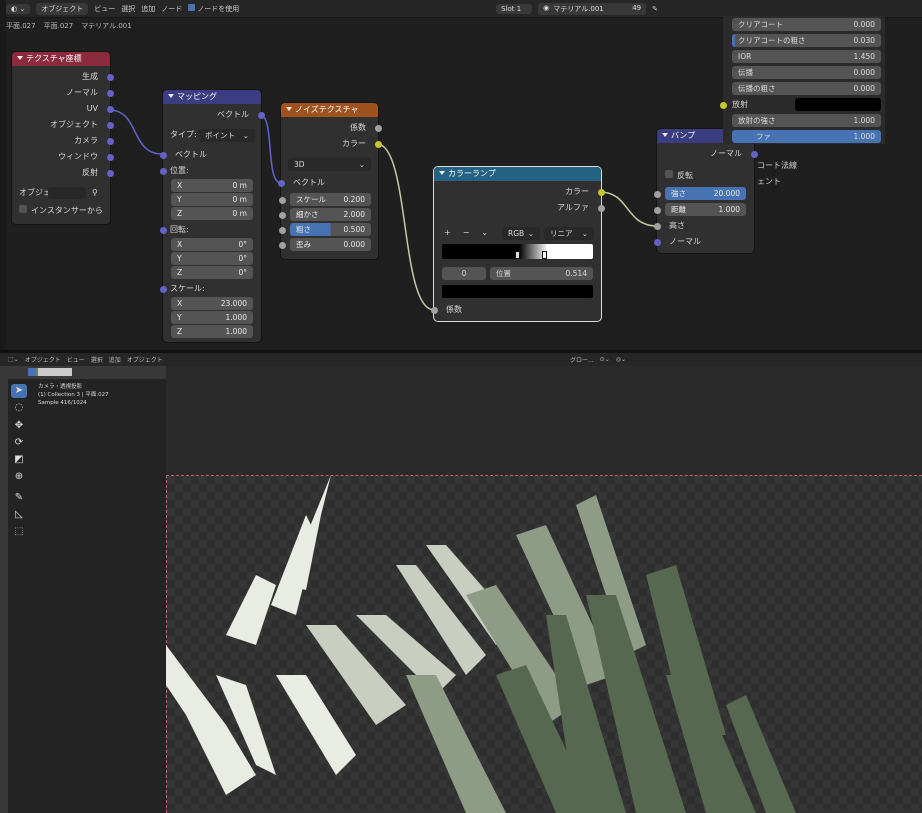 This screenshot has height=813, width=922. What do you see at coordinates (63, 109) in the screenshot?
I see `output-uv: UV` at bounding box center [63, 109].